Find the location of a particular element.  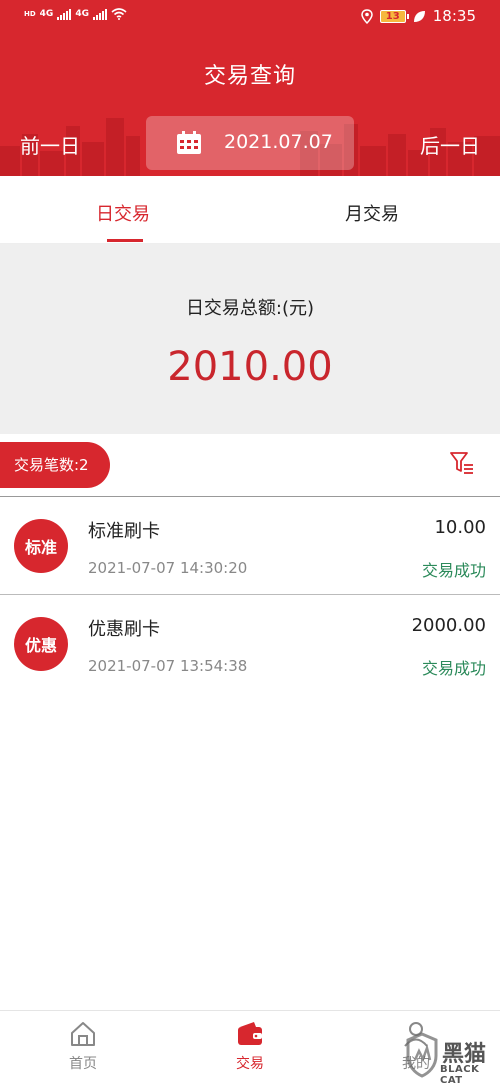

watermark-subtitle: BLACK CAT is located at coordinates (460, 1073).